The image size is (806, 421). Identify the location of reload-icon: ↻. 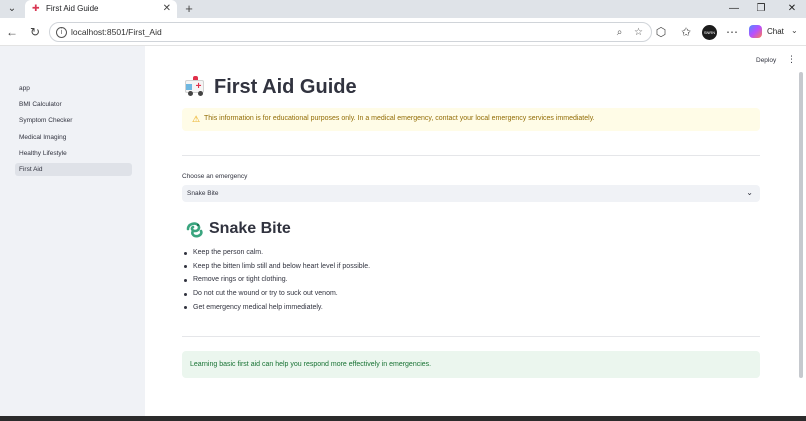
(35, 32).